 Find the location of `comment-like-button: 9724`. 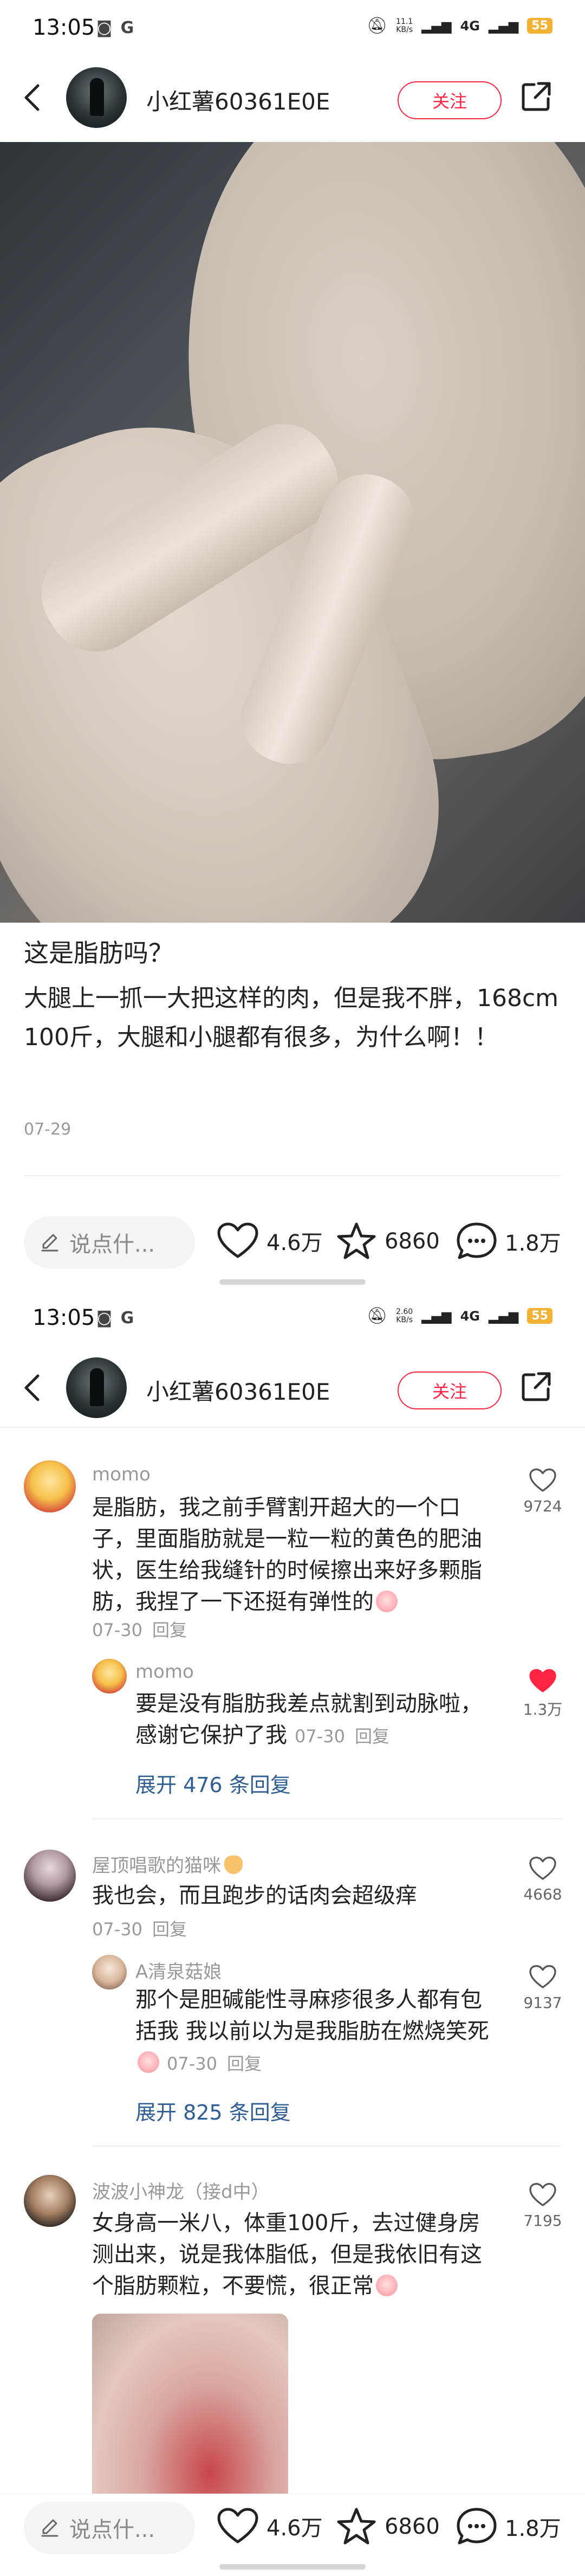

comment-like-button: 9724 is located at coordinates (543, 1491).